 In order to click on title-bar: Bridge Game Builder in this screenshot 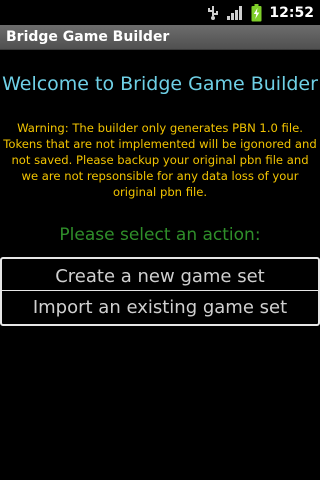, I will do `click(160, 37)`.